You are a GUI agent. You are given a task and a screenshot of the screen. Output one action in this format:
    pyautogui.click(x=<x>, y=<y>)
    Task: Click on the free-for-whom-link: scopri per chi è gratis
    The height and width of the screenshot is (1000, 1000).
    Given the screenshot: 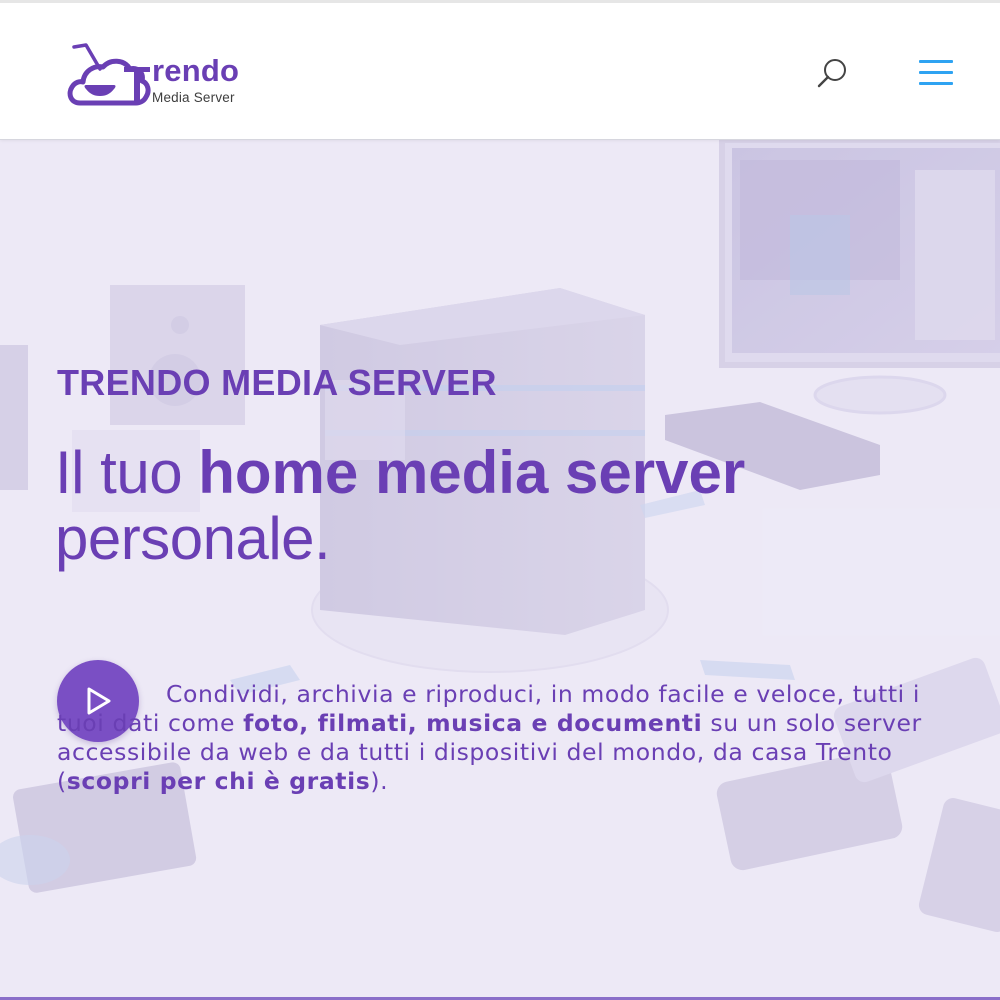 What is the action you would take?
    pyautogui.click(x=219, y=781)
    